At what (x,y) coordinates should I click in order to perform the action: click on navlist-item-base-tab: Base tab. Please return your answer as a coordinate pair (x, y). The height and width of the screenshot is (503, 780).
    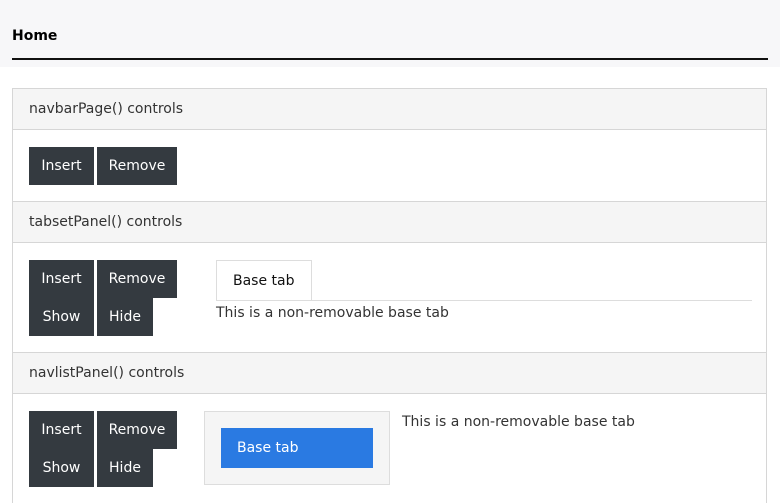
    Looking at the image, I should click on (297, 448).